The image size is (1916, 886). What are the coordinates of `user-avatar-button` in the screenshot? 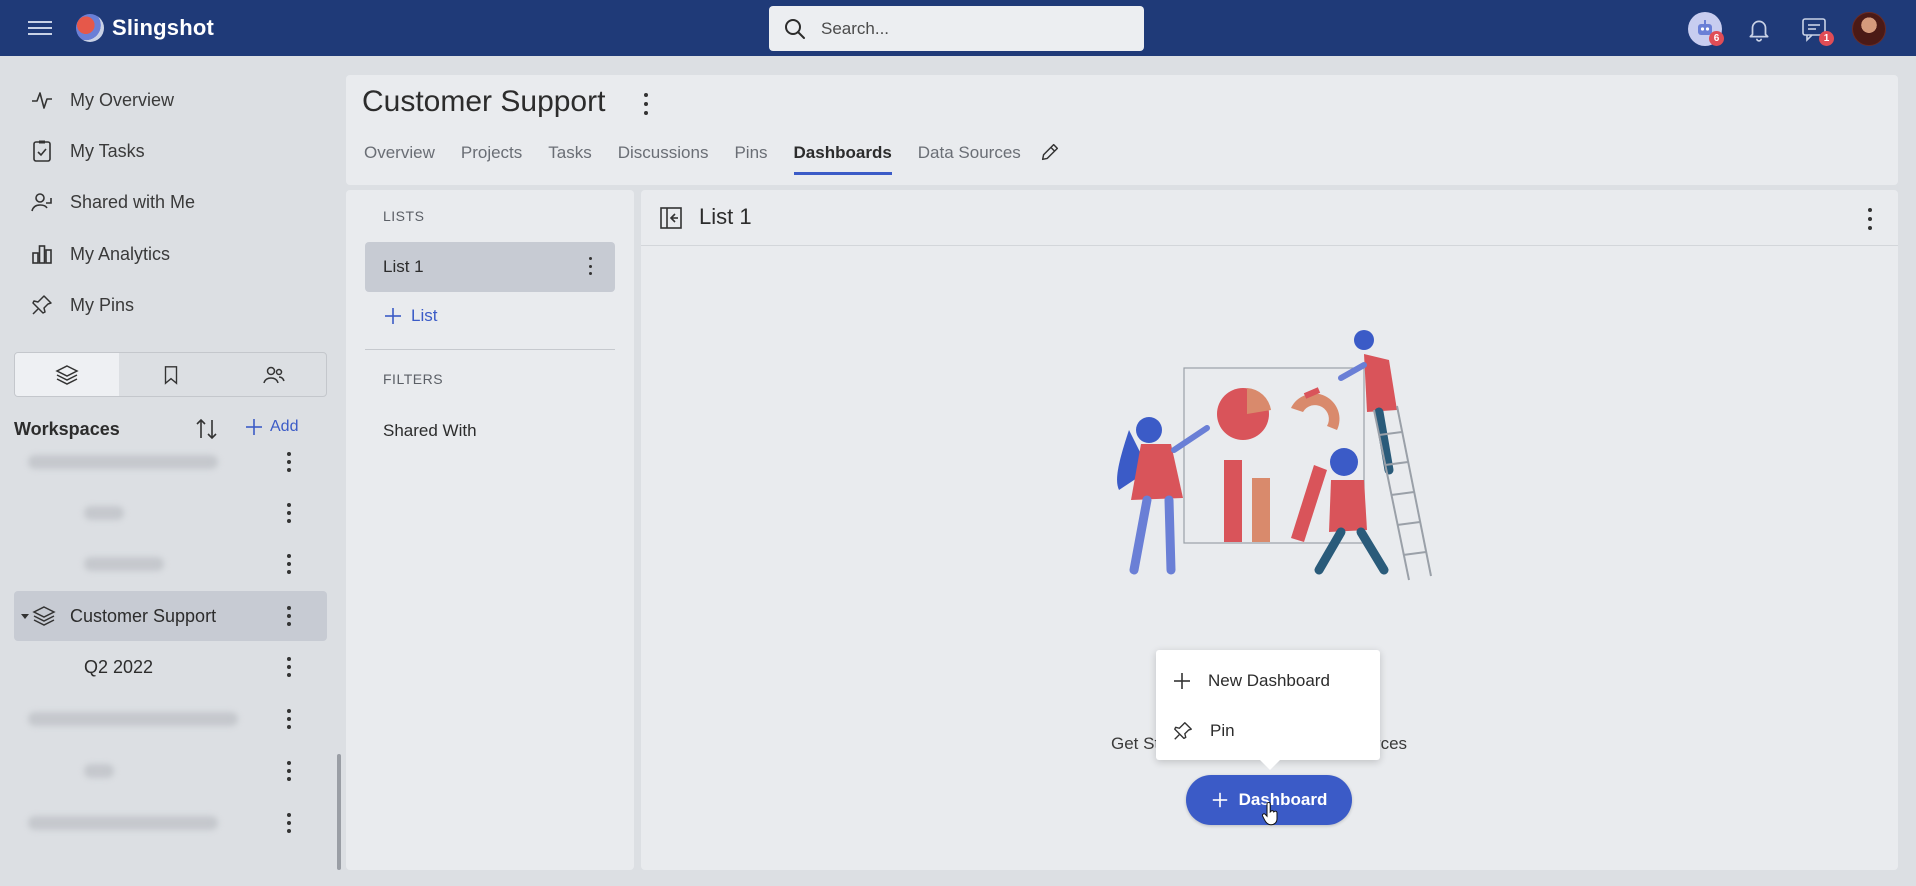 It's located at (1869, 29).